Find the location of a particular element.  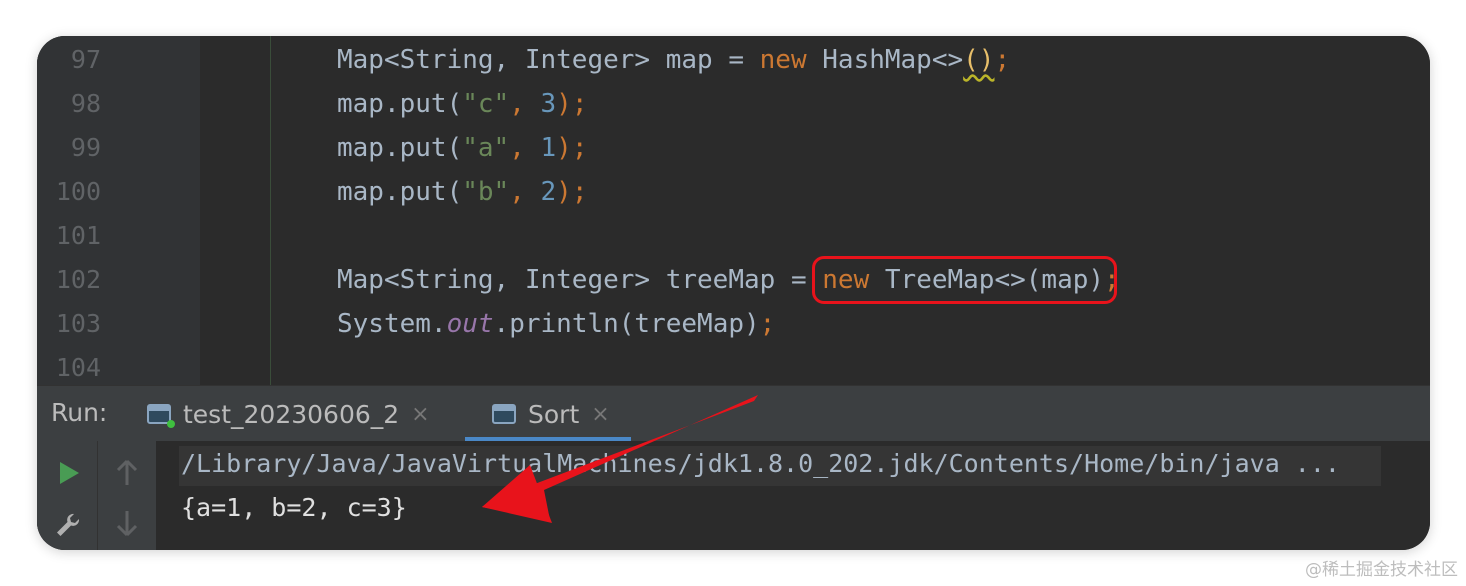

console-icon is located at coordinates (161, 416).